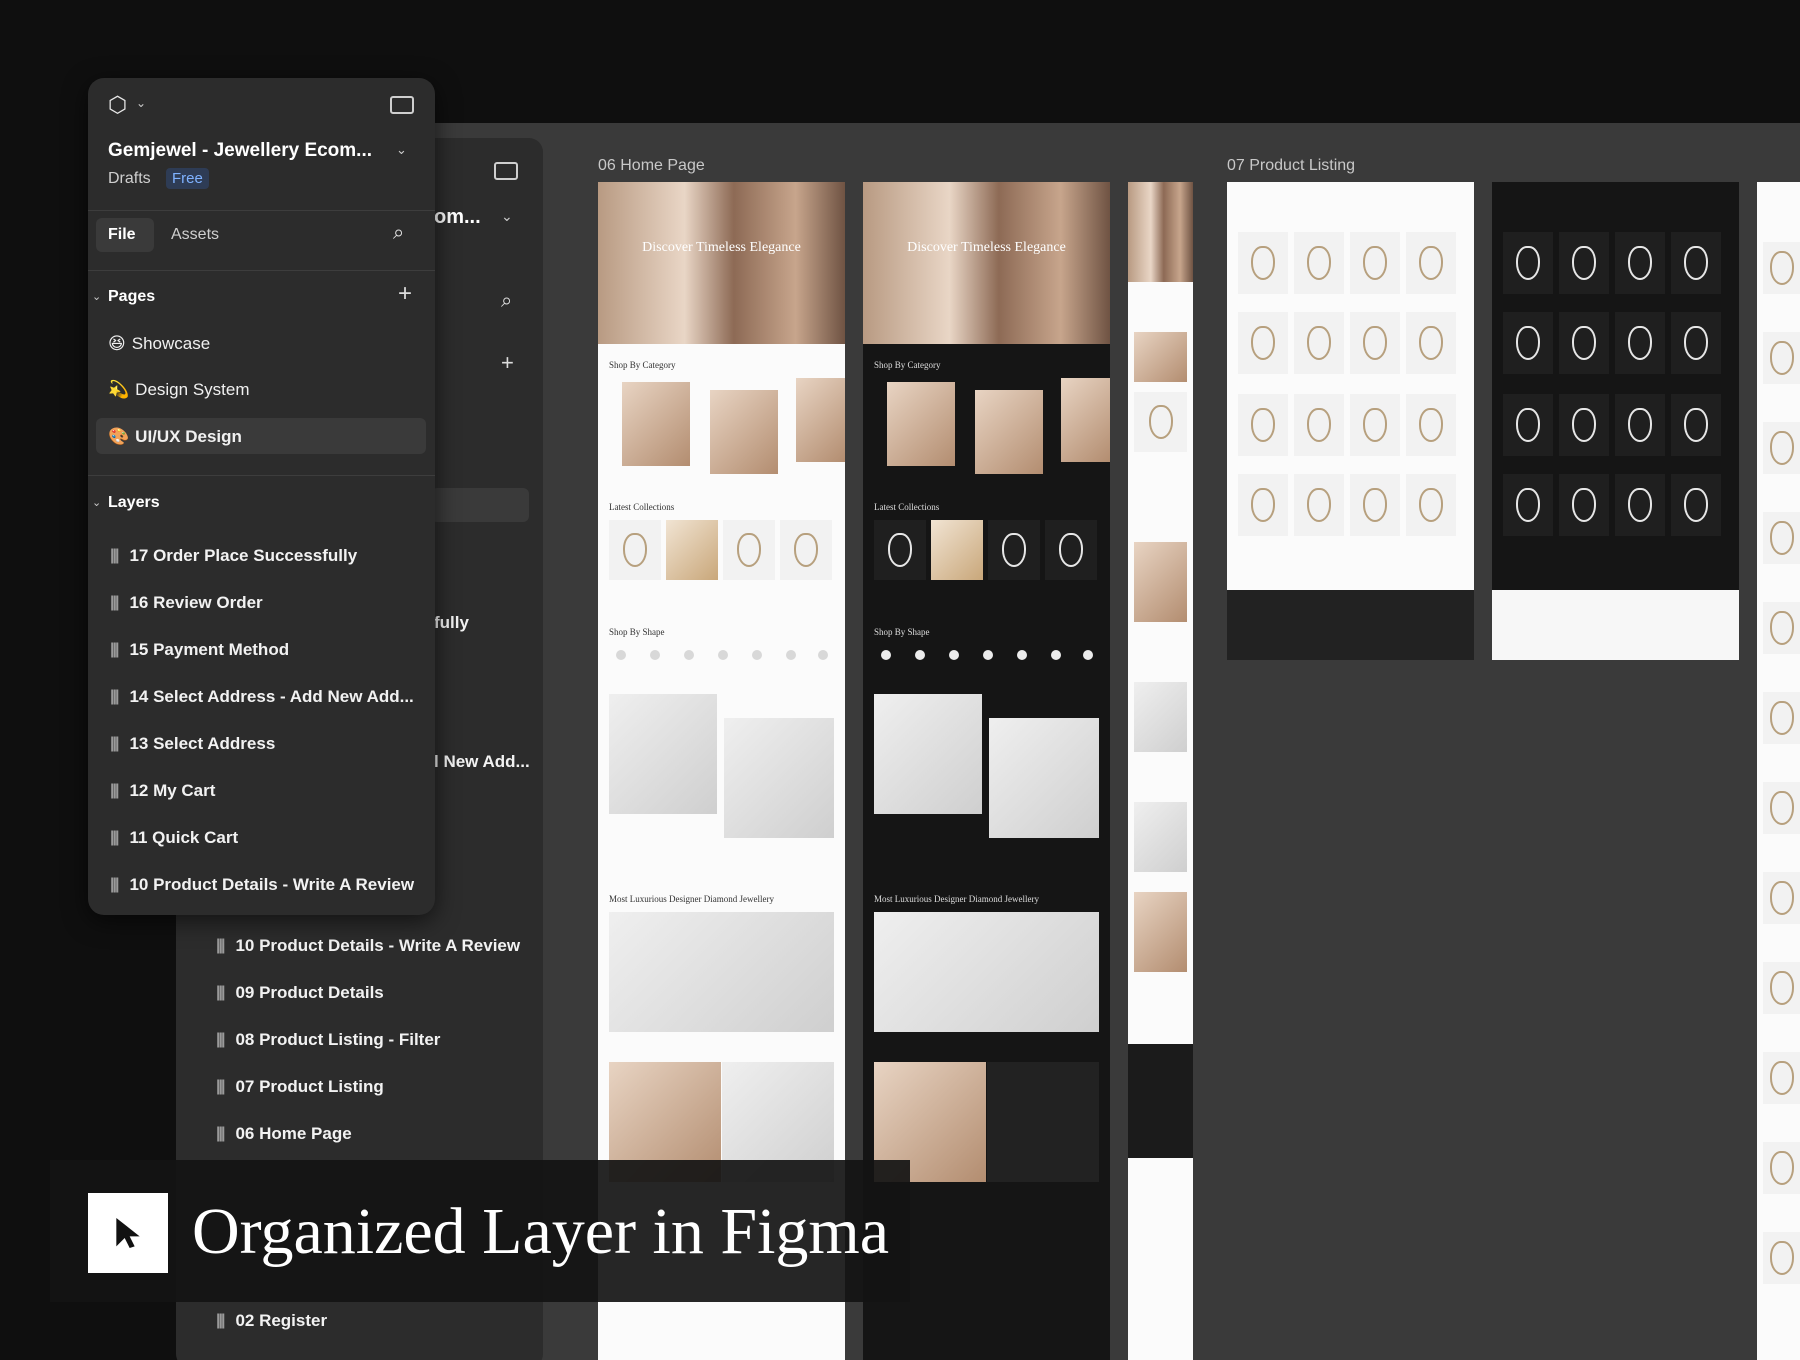 This screenshot has width=1800, height=1360. What do you see at coordinates (134, 502) in the screenshot?
I see `layers-heading: Layers` at bounding box center [134, 502].